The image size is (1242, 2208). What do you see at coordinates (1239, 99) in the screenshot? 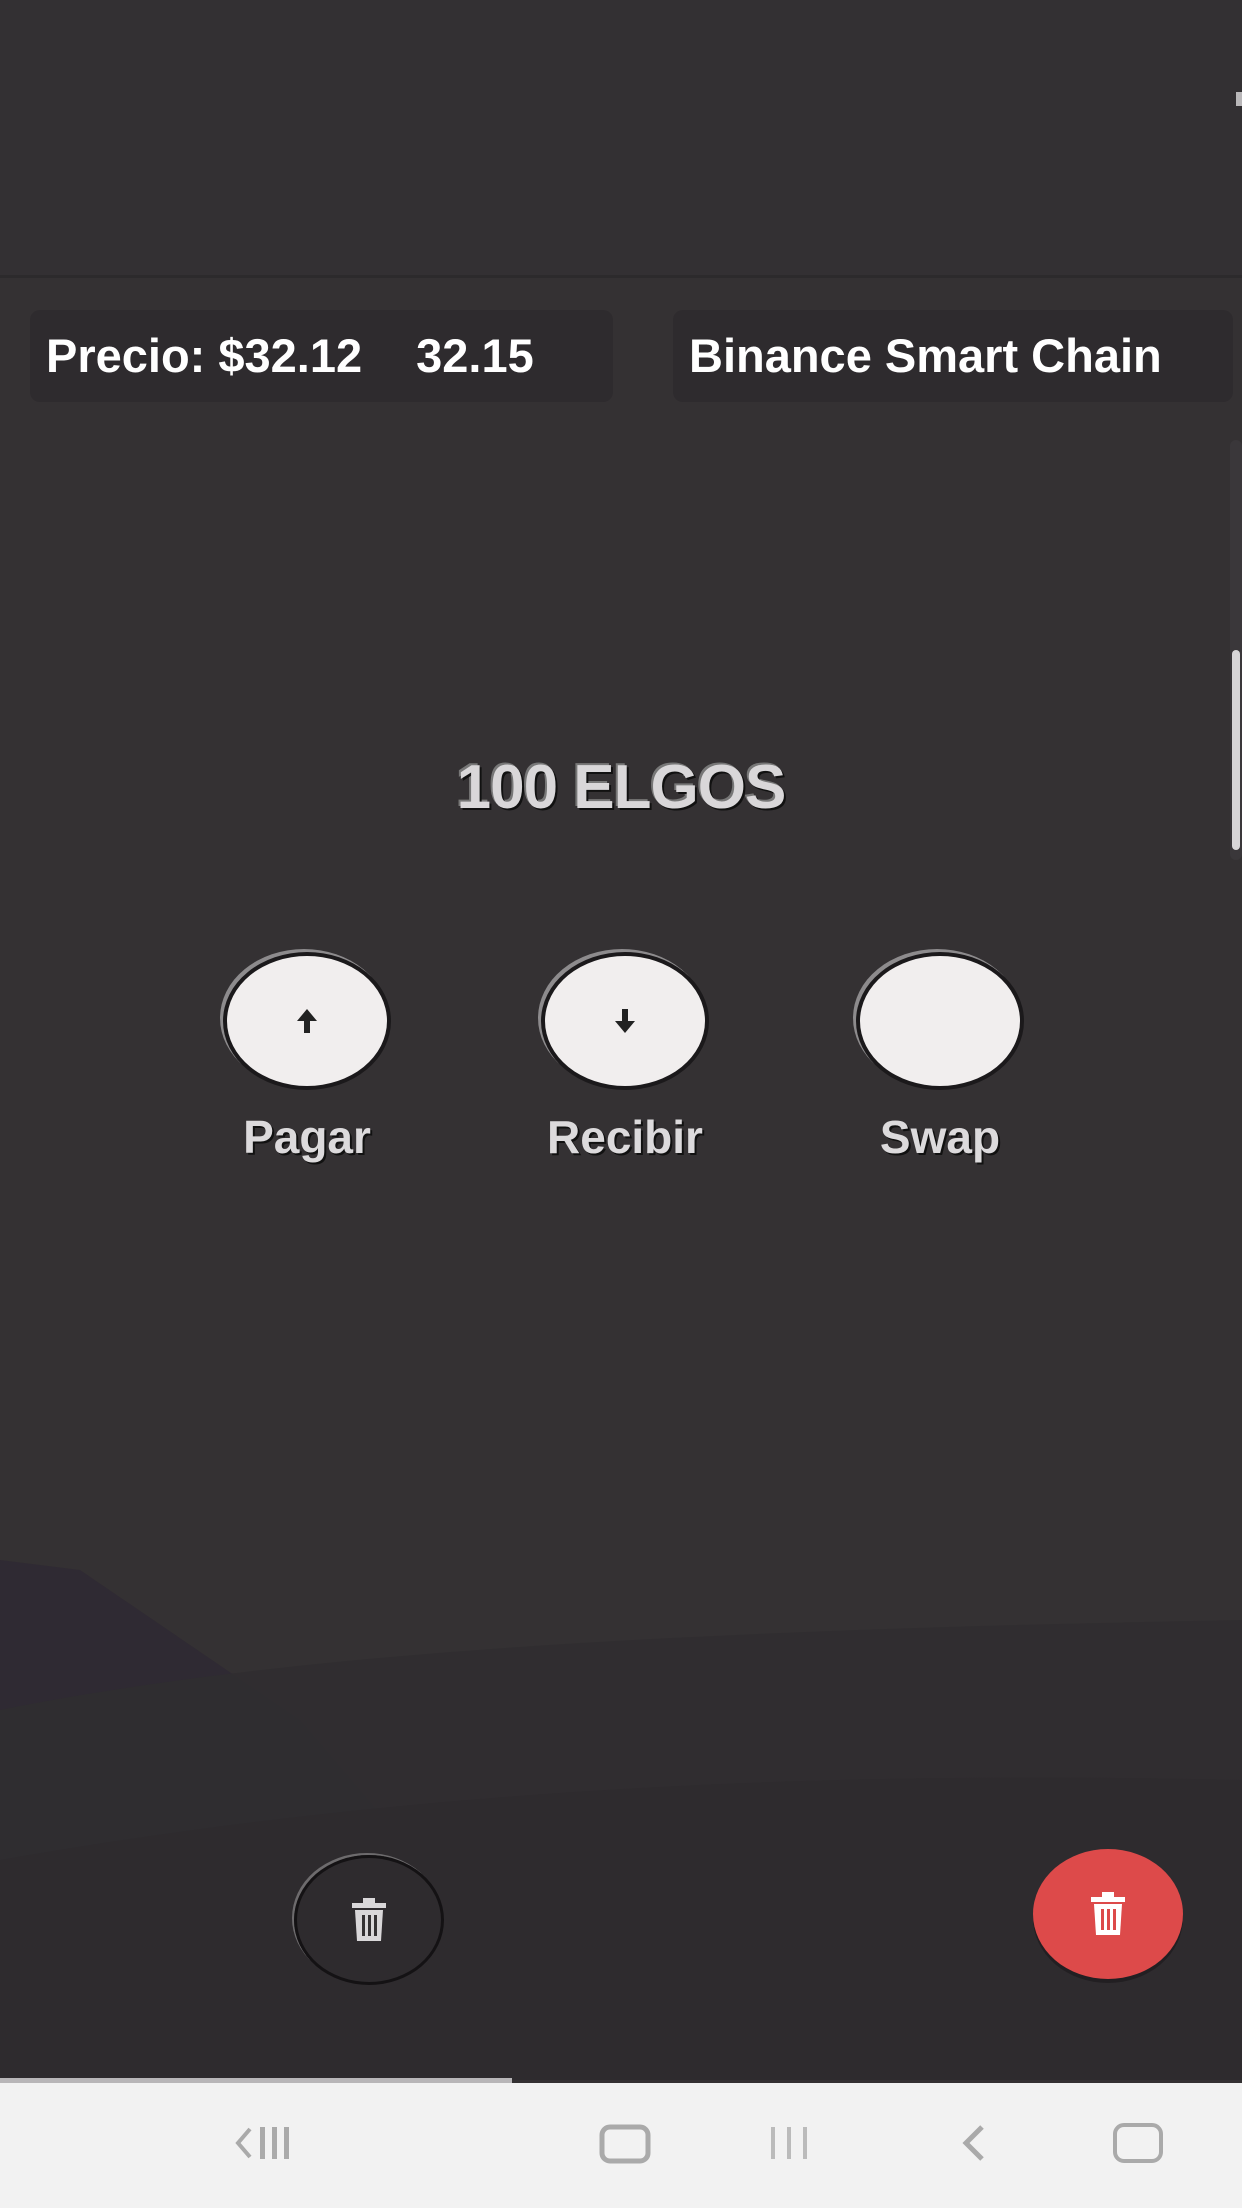
I see `overflow-menu-icon` at bounding box center [1239, 99].